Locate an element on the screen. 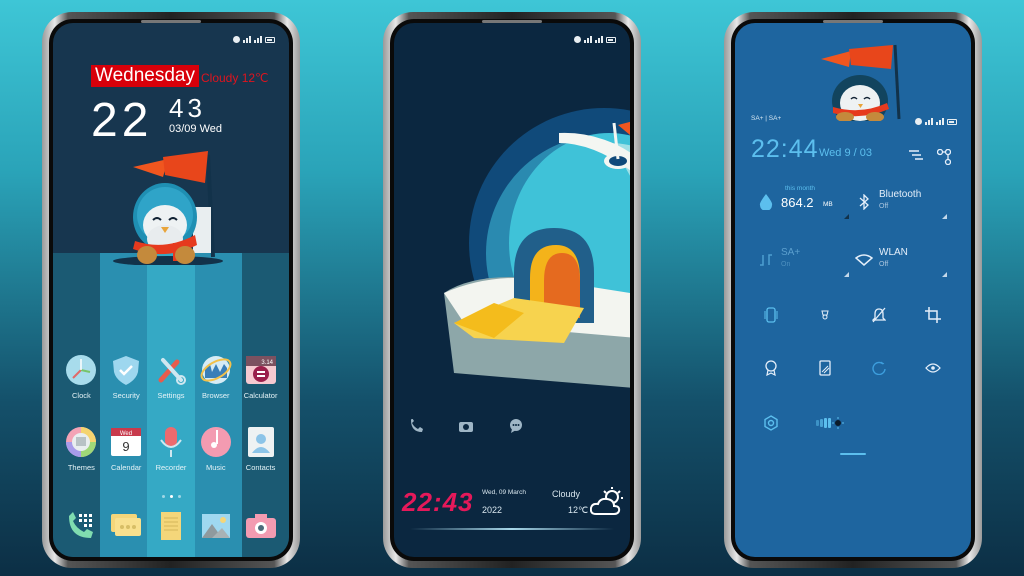  weather-condition: Cloudy is located at coordinates (566, 494).